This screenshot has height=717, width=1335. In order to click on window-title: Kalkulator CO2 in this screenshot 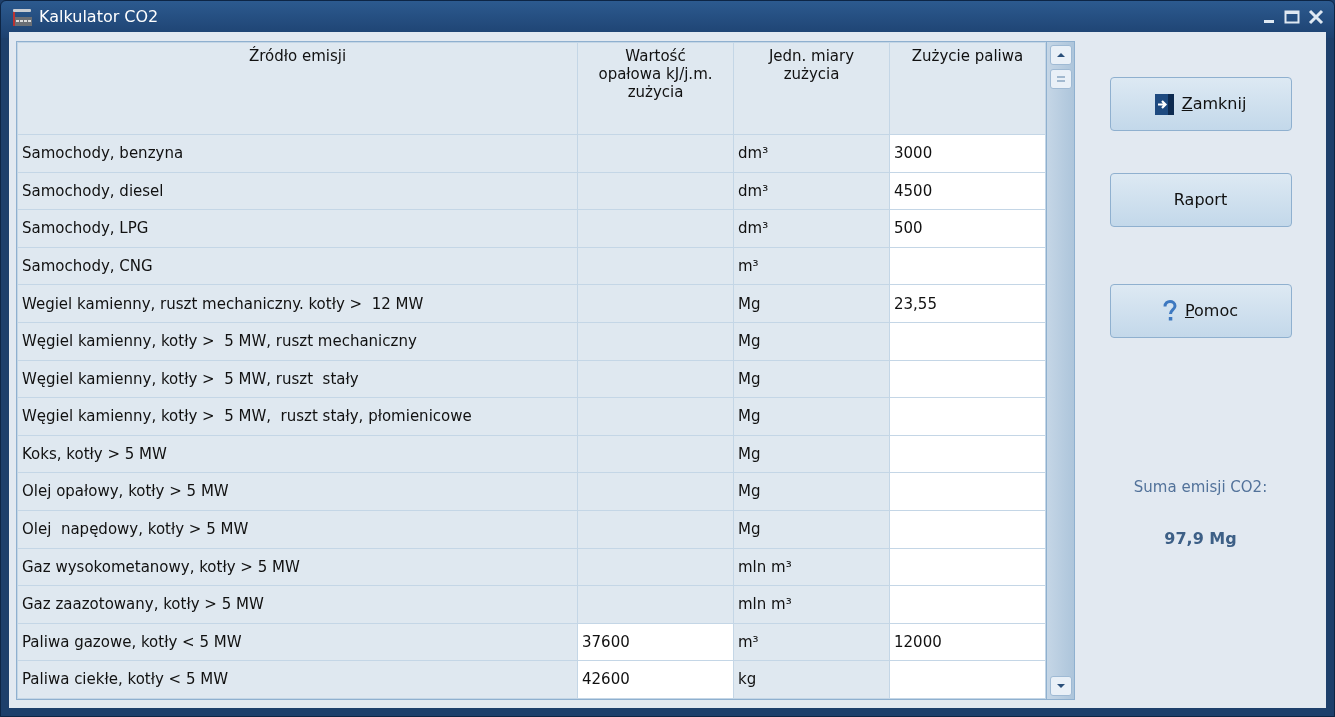, I will do `click(99, 16)`.